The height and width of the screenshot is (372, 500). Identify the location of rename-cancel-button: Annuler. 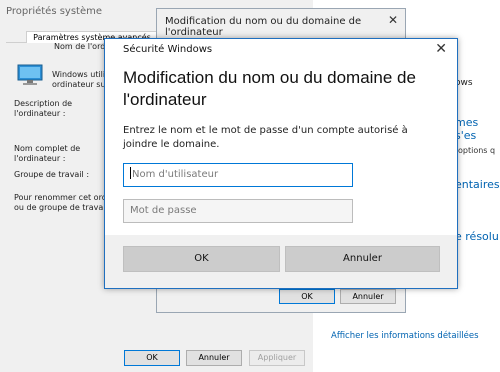
(368, 296).